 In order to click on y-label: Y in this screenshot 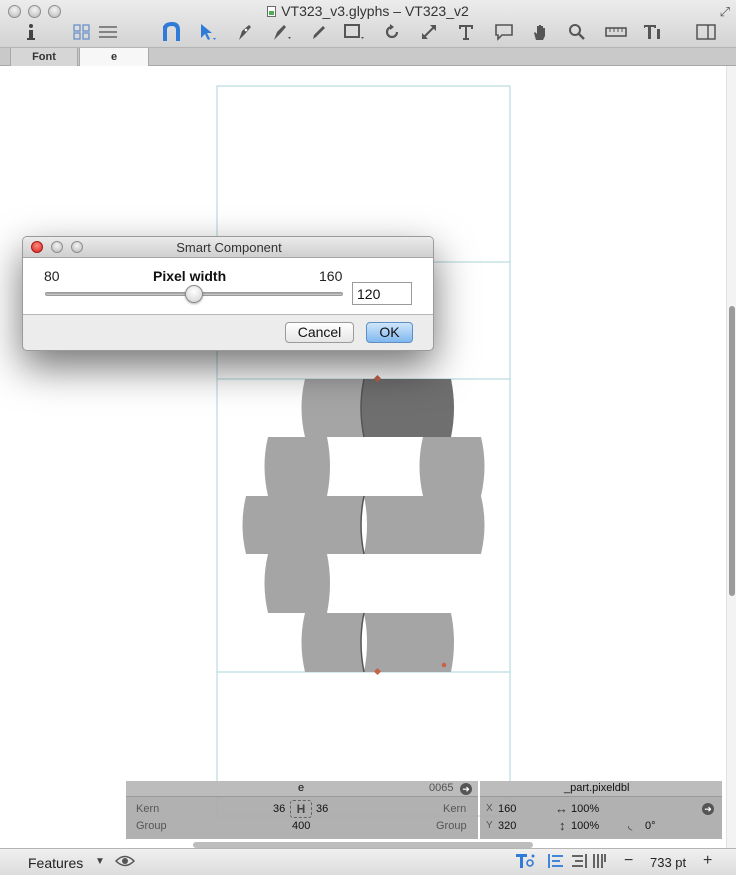, I will do `click(489, 825)`.